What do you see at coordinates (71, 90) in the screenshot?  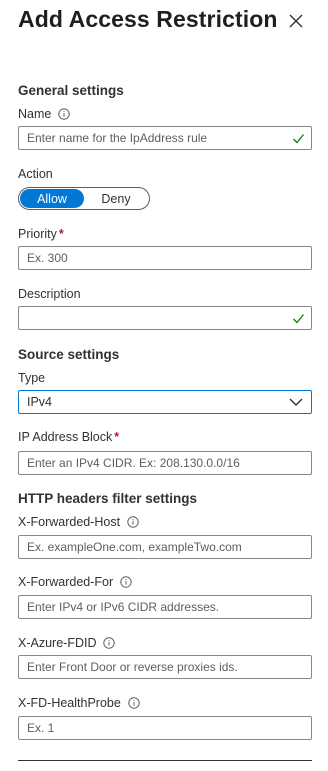 I see `general-settings-heading: General settings` at bounding box center [71, 90].